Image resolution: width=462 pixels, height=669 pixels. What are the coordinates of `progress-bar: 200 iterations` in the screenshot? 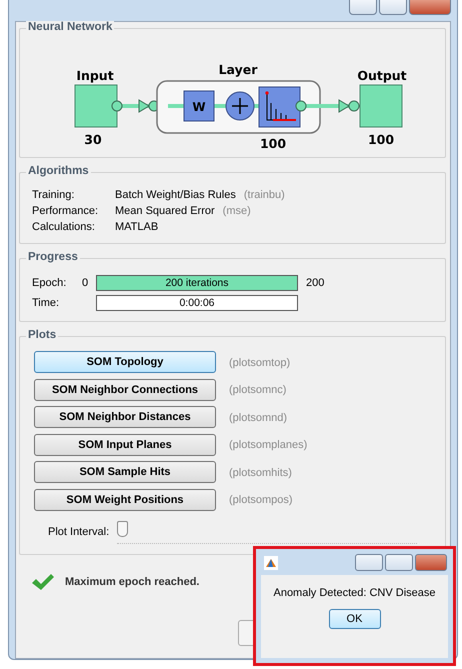 It's located at (197, 283).